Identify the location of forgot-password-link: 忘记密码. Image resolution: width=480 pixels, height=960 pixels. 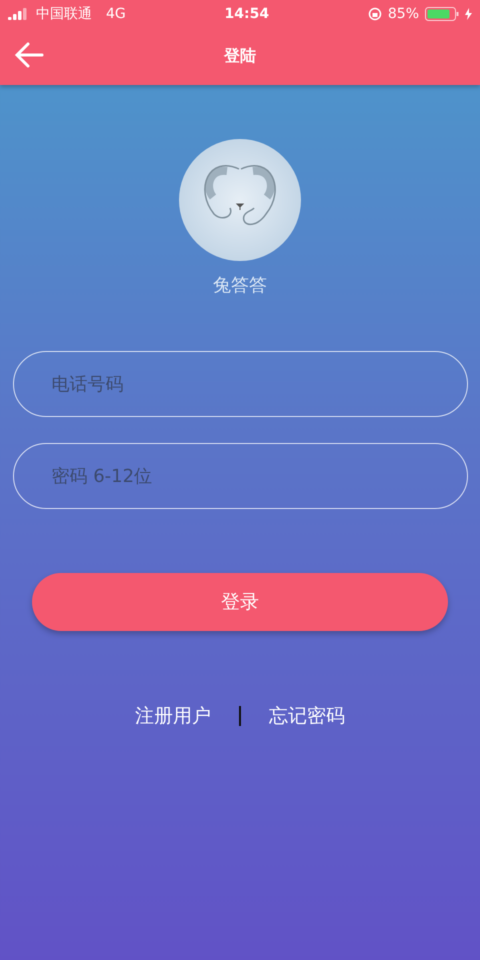
(307, 716).